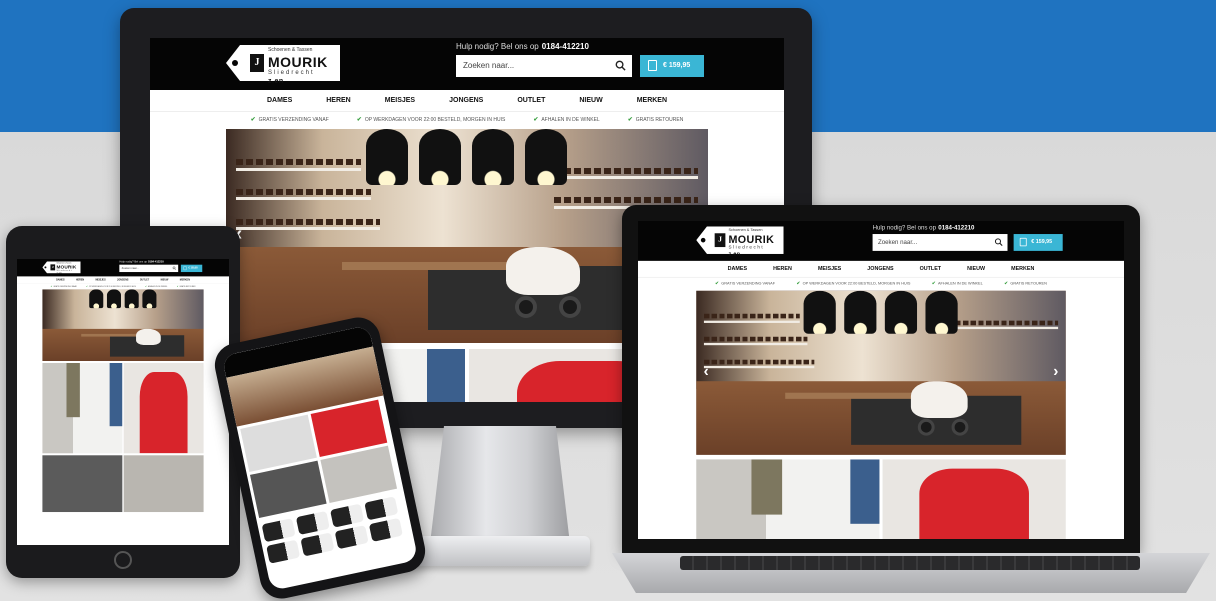 Image resolution: width=1216 pixels, height=601 pixels. Describe the element at coordinates (706, 372) in the screenshot. I see `slider-prev-icon: ‹` at that location.